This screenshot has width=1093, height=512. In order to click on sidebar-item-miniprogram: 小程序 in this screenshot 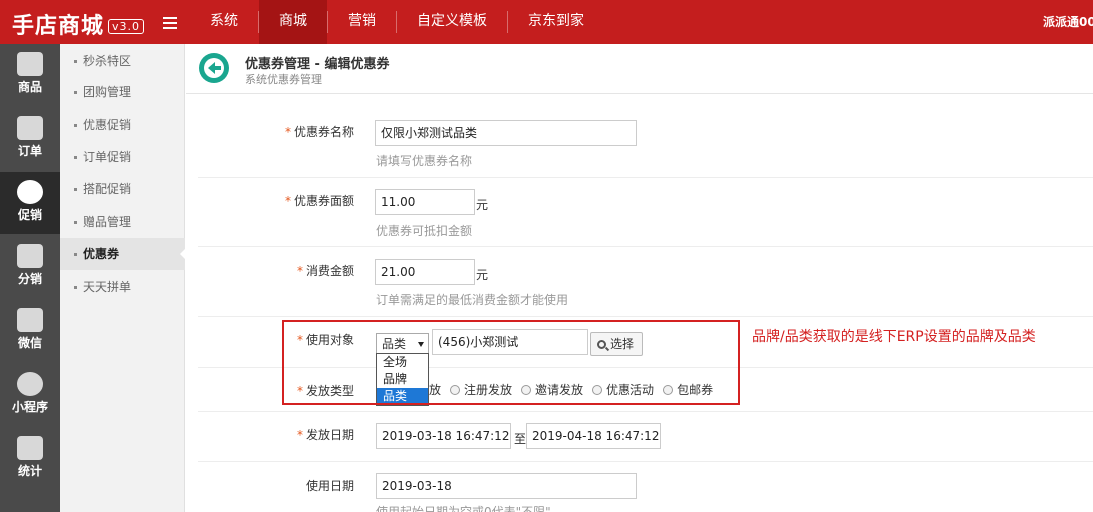, I will do `click(30, 395)`.